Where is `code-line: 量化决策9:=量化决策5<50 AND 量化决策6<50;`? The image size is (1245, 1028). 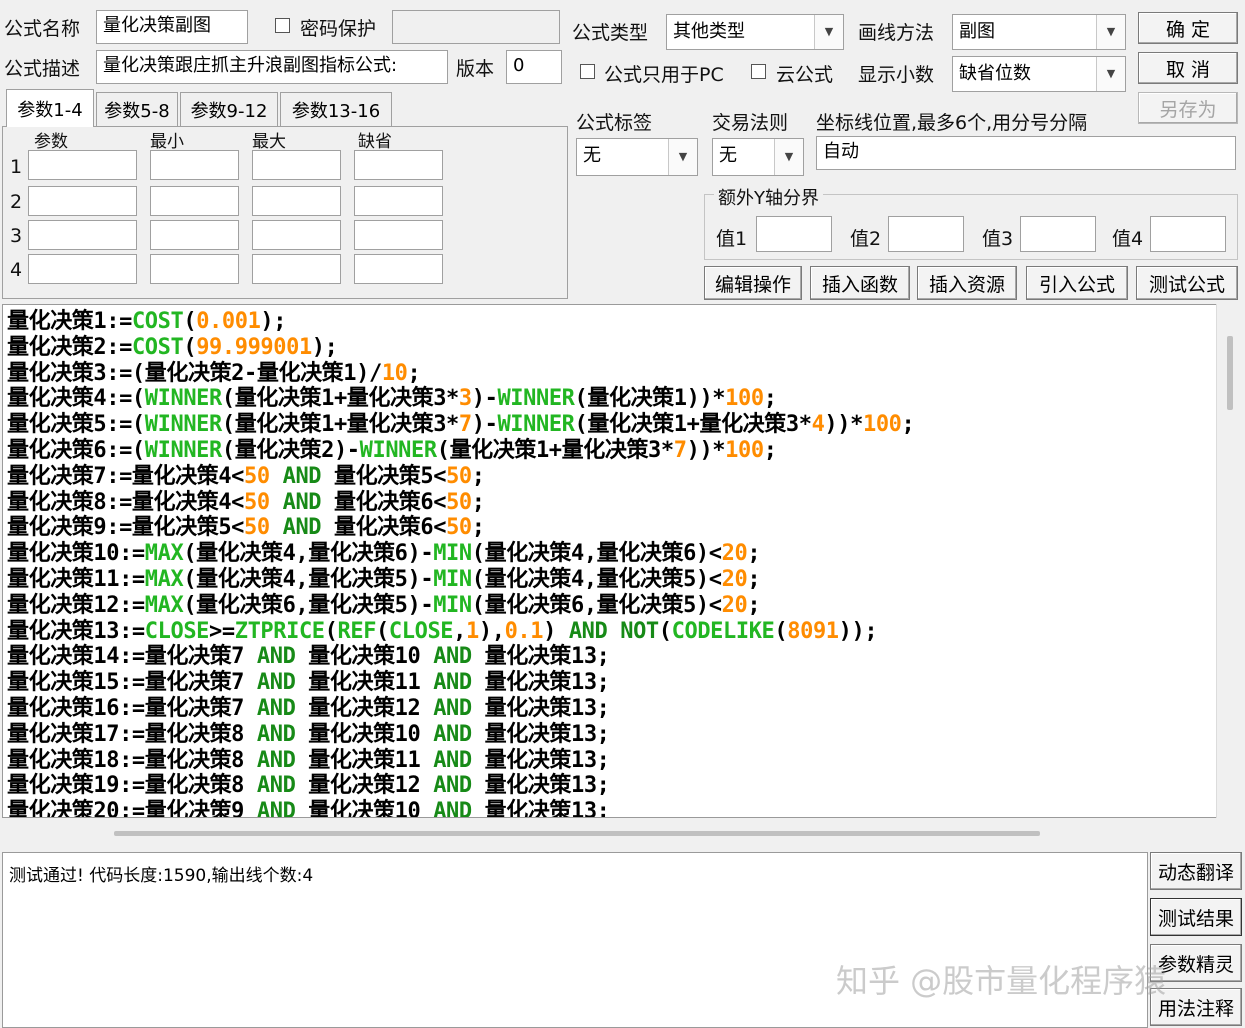
code-line: 量化决策9:=量化决策5<50 AND 量化决策6<50; is located at coordinates (246, 528).